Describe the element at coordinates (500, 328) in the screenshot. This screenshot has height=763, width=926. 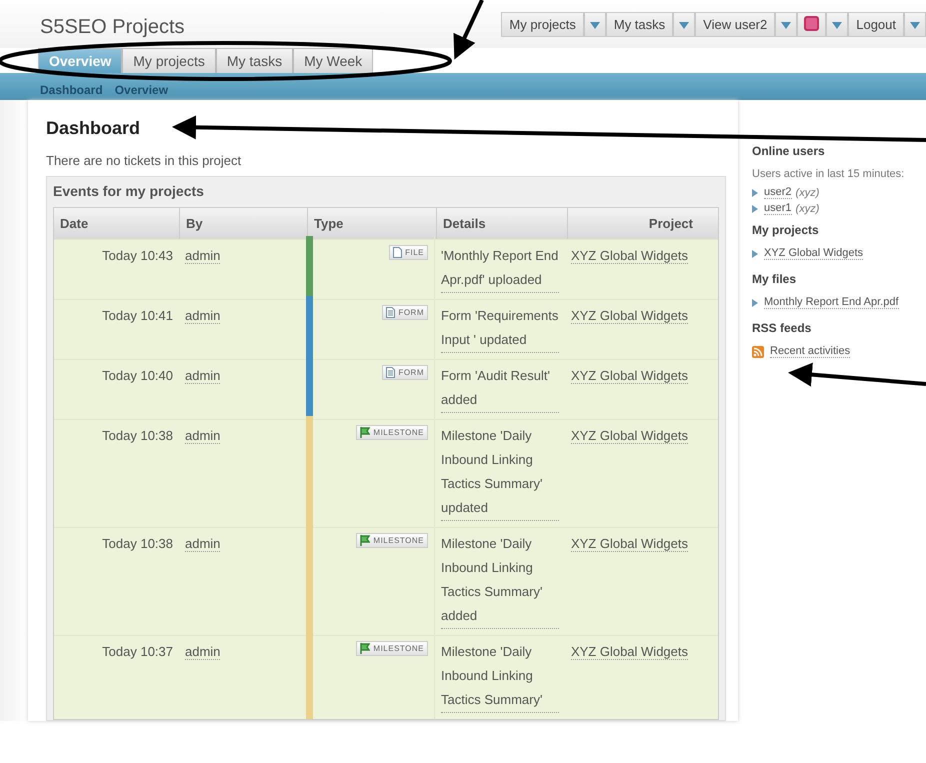
I see `event-details-link: Form 'Requirements Input ' updated` at that location.